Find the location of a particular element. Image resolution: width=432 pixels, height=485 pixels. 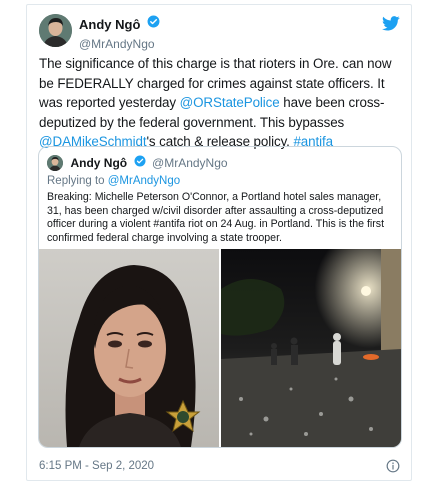

quoted-reply-prefix: Replying to is located at coordinates (77, 181).